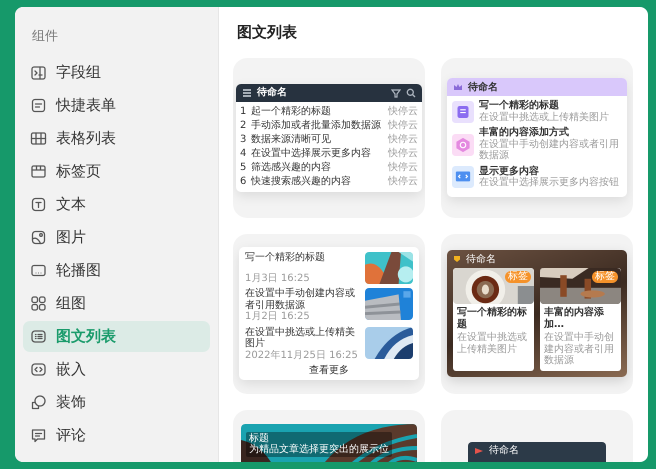 This screenshot has height=469, width=656. What do you see at coordinates (259, 438) in the screenshot?
I see `banner-label: 标题` at bounding box center [259, 438].